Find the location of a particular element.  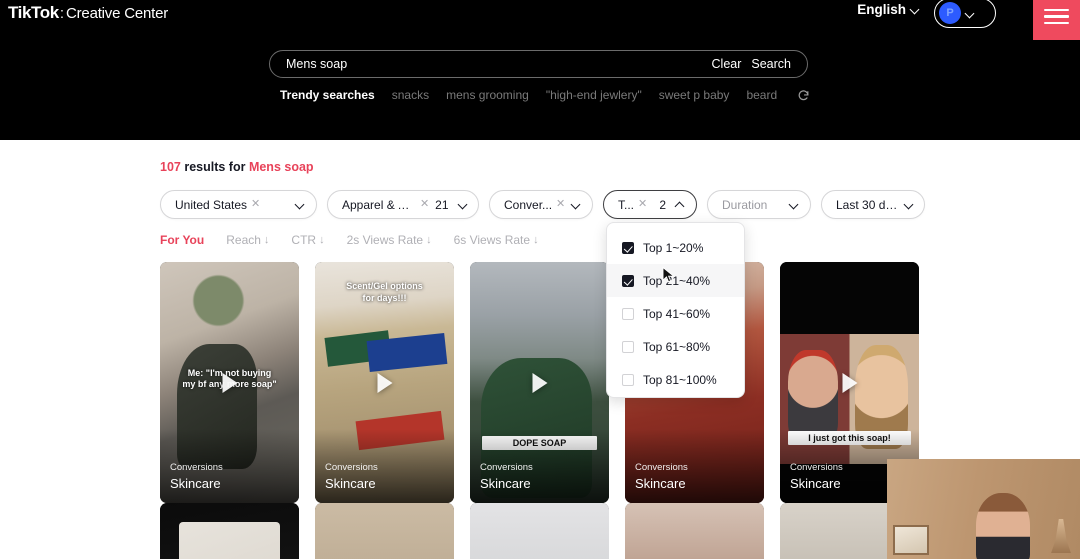

dropdown-option-top-81-100: Top 81~100% is located at coordinates (675, 379).